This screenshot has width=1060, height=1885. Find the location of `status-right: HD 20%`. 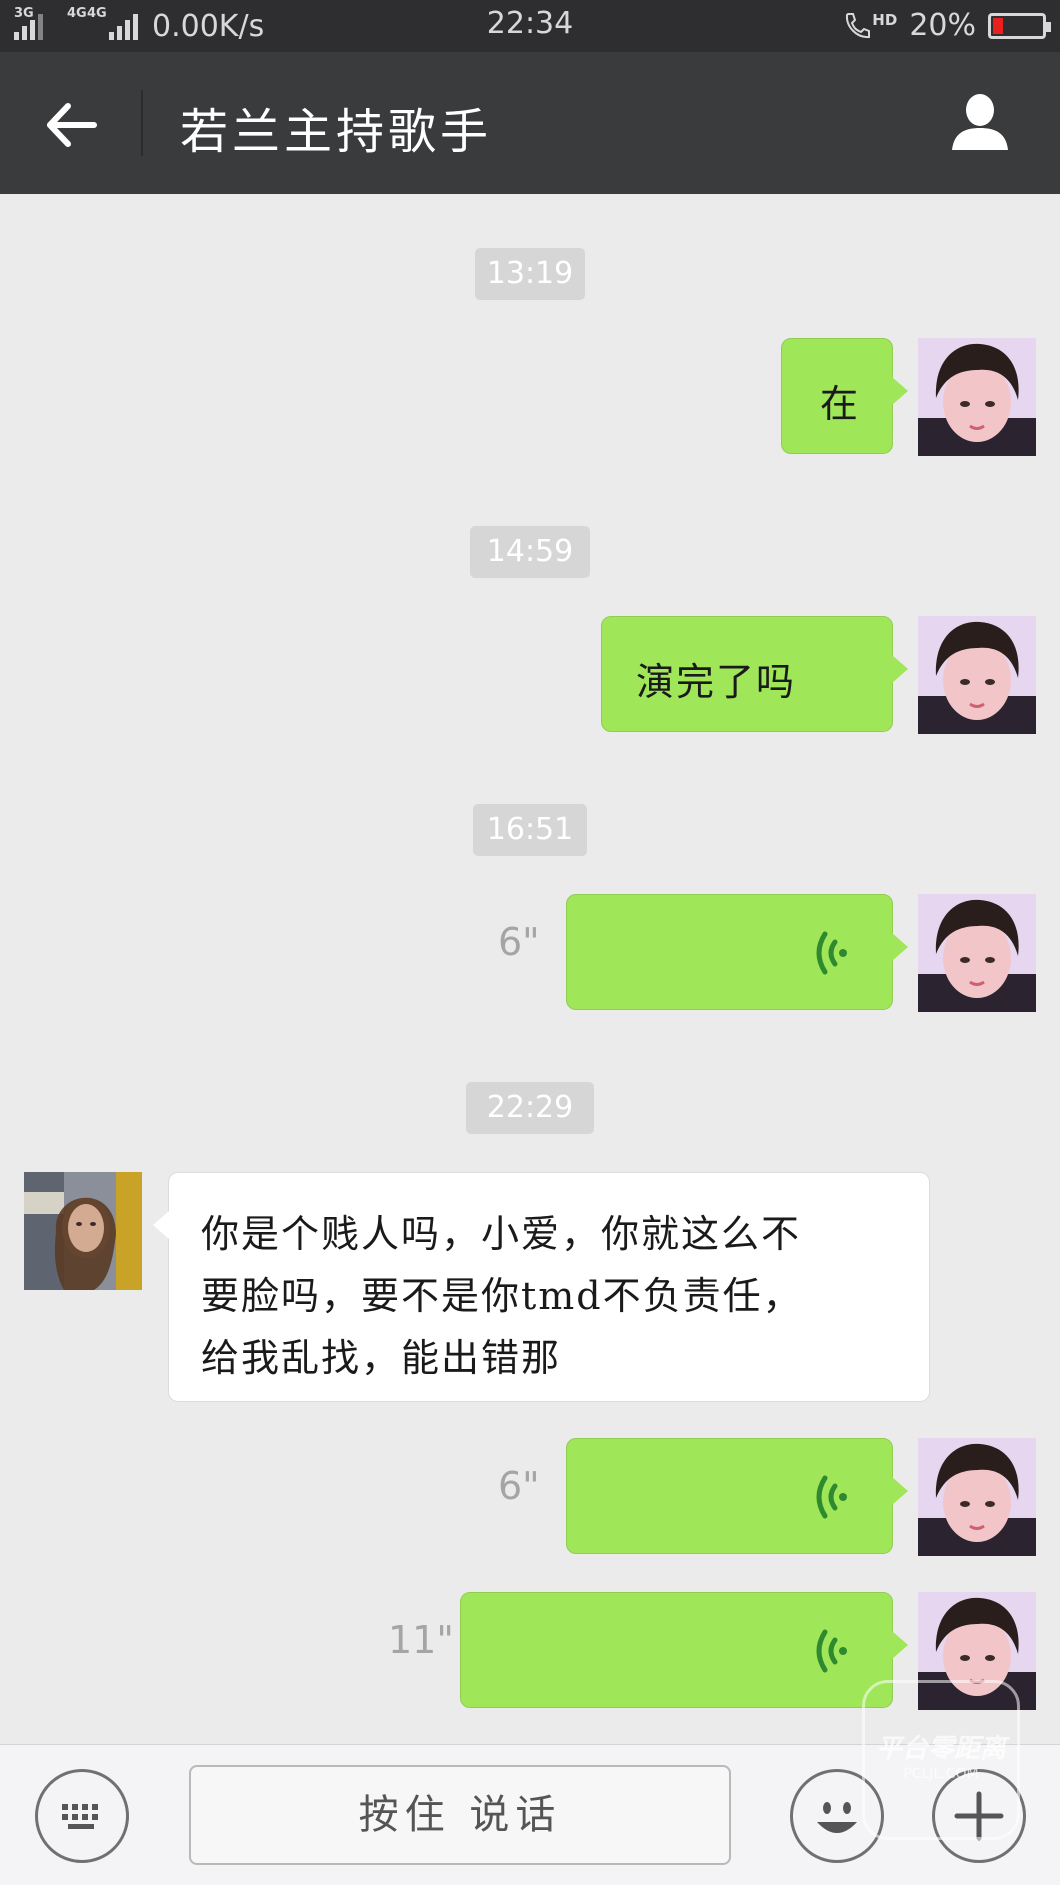

status-right: HD 20% is located at coordinates (946, 25).